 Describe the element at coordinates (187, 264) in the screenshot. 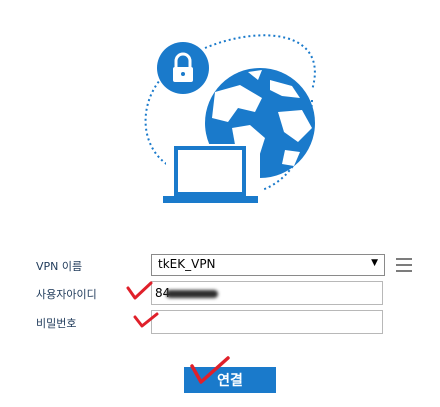

I see `vpn-name-value: tkEK_VPN` at that location.